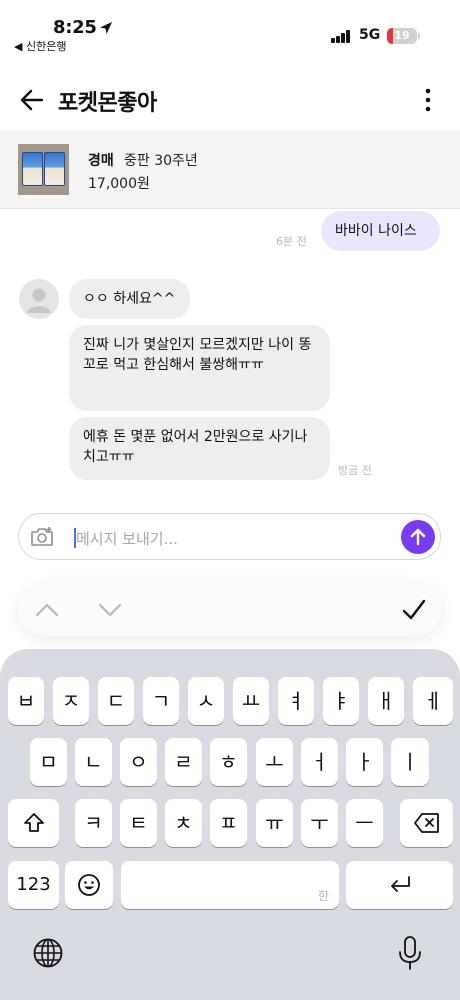 The image size is (460, 1000). I want to click on location-arrow-icon, so click(106, 28).